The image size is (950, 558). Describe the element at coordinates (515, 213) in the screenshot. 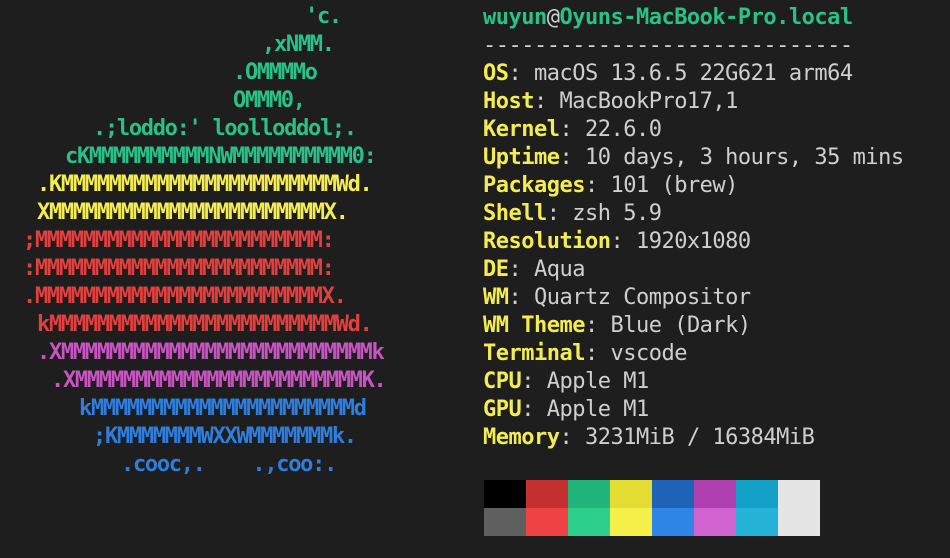

I see `info-key: Shell` at that location.